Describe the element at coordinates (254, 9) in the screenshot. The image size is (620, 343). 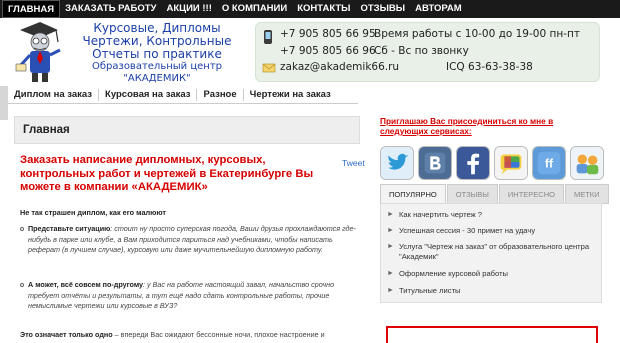
I see `nav-item-about: О КОМПАНИИ` at that location.